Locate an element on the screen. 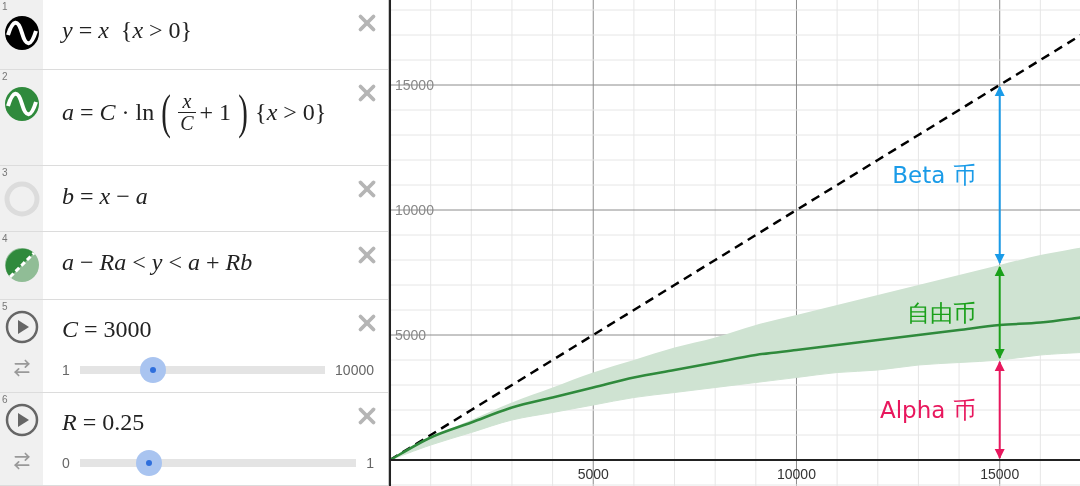 The image size is (1080, 486). x-tick-label: 10000 is located at coordinates (796, 474).